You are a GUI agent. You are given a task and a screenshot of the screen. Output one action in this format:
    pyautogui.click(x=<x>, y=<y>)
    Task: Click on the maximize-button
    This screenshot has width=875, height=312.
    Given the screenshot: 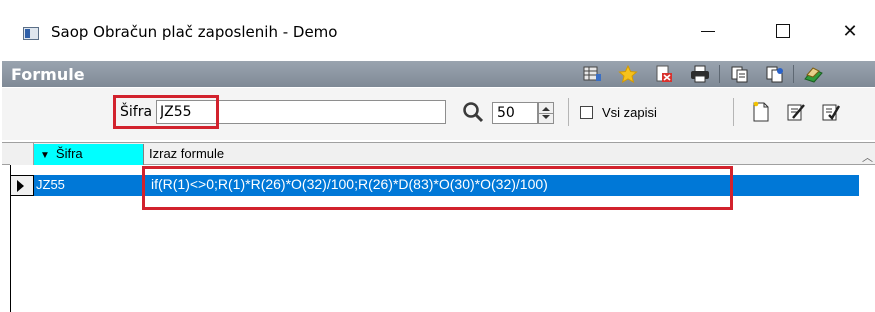 What is the action you would take?
    pyautogui.click(x=783, y=31)
    